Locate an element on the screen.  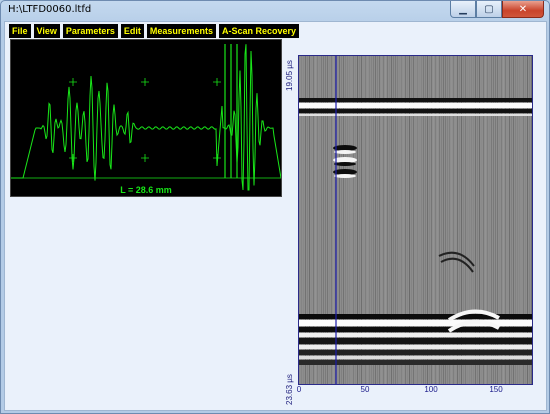
maximize-button: ▢ is located at coordinates (489, 9).